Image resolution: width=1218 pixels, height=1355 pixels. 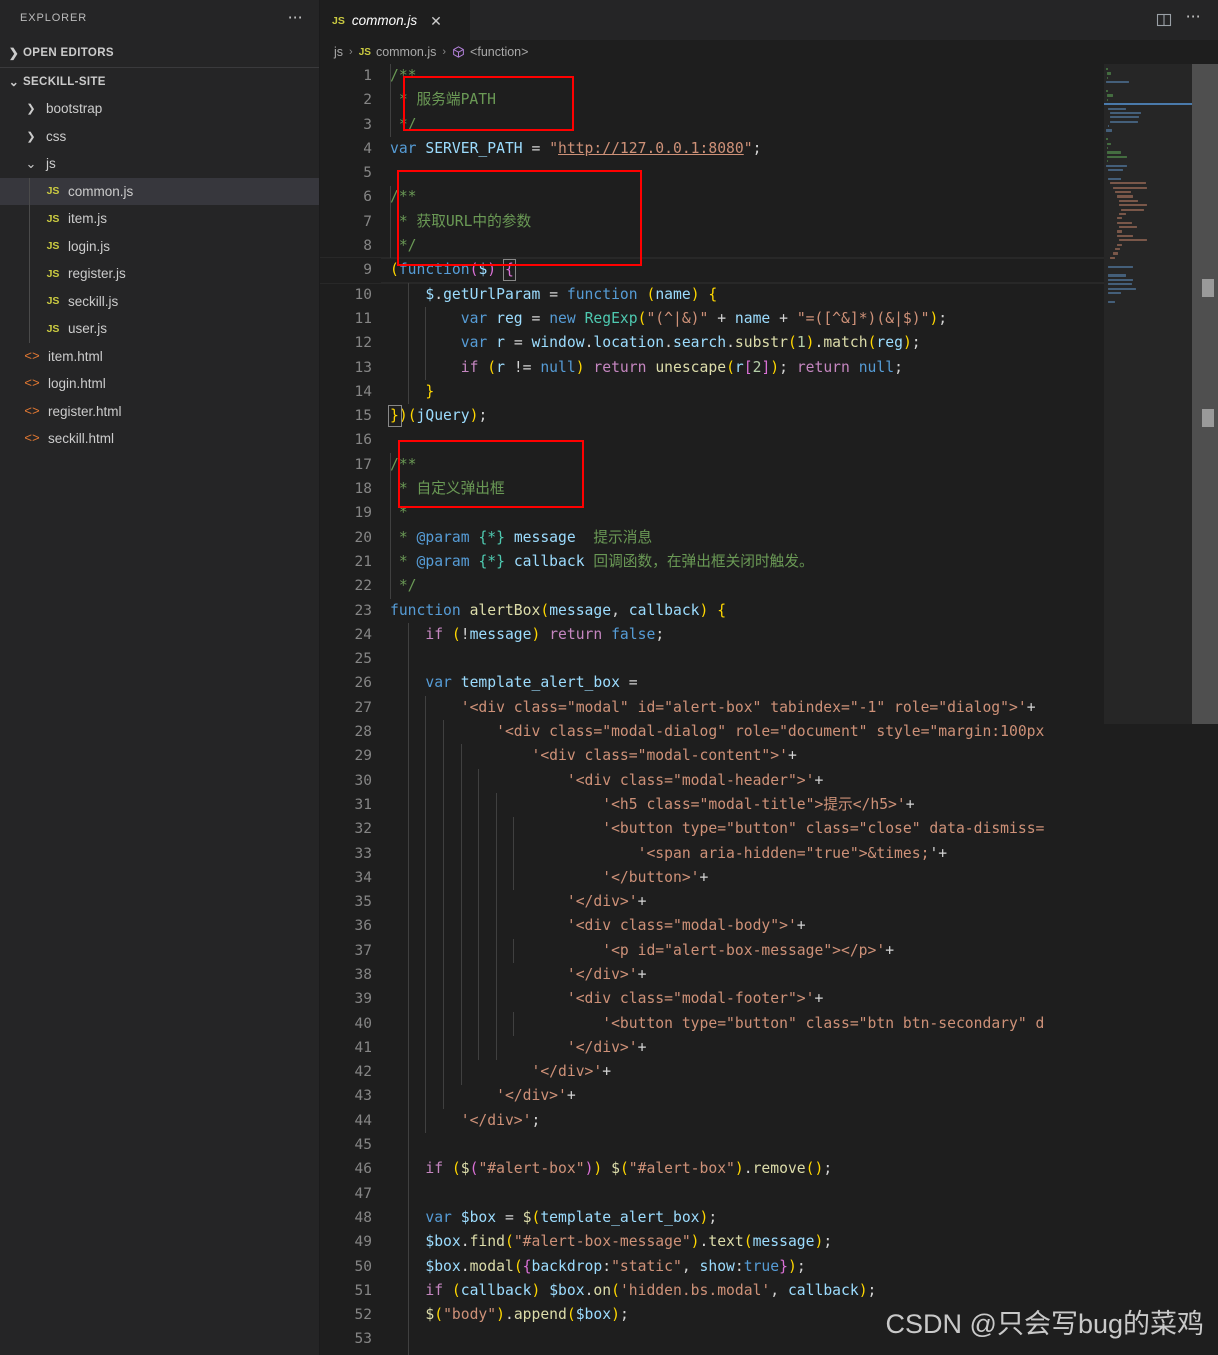 I want to click on tree-item-label: login.html, so click(x=77, y=384).